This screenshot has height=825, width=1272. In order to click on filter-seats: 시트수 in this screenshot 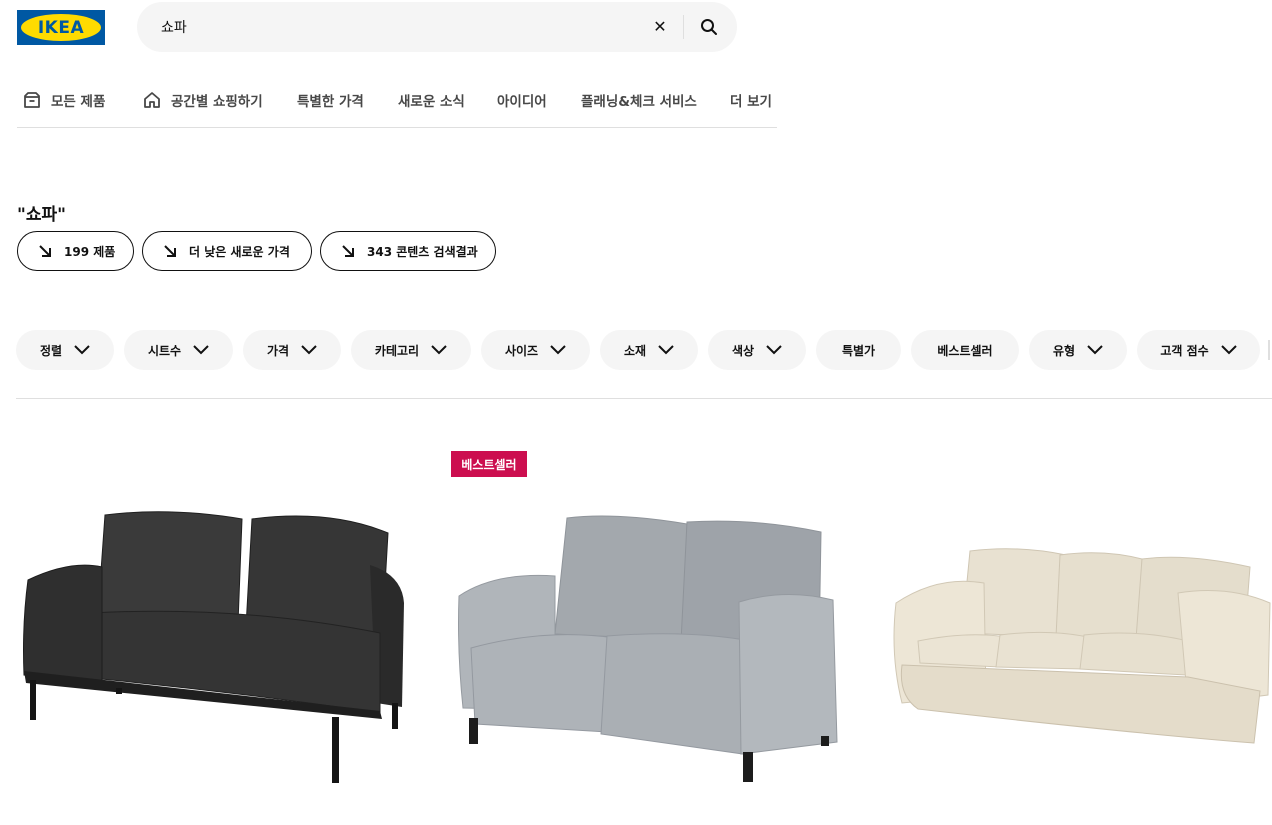, I will do `click(178, 350)`.